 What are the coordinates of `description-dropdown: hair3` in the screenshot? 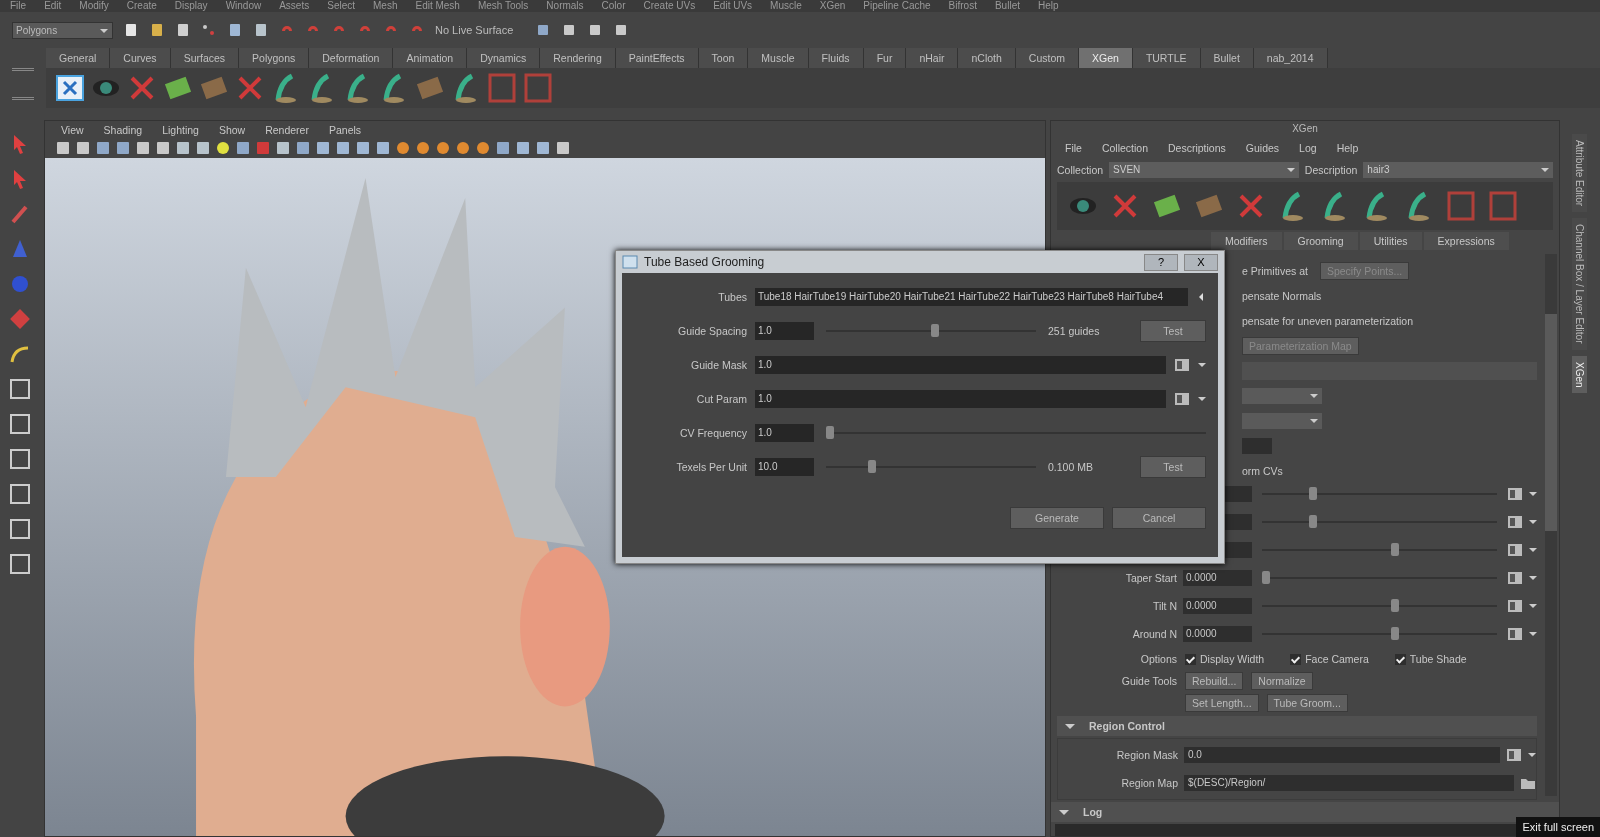 It's located at (1458, 170).